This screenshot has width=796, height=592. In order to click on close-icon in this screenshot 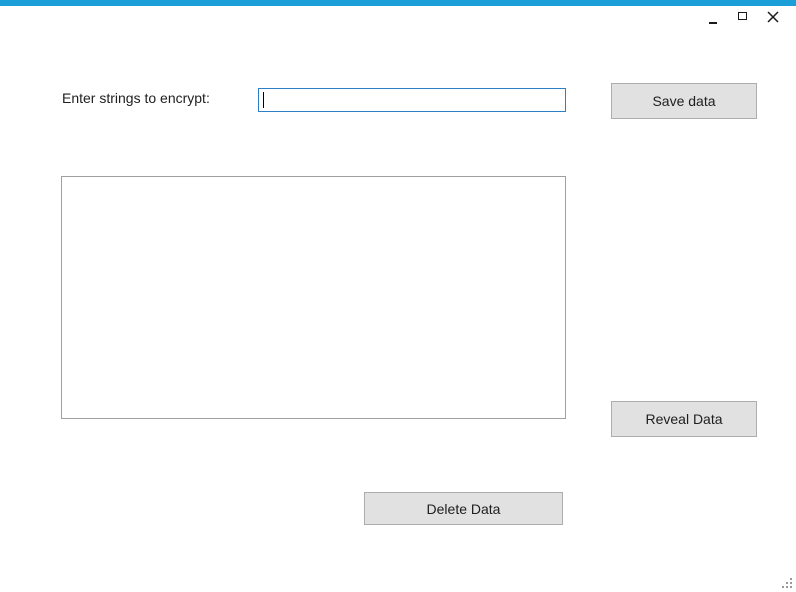, I will do `click(773, 17)`.